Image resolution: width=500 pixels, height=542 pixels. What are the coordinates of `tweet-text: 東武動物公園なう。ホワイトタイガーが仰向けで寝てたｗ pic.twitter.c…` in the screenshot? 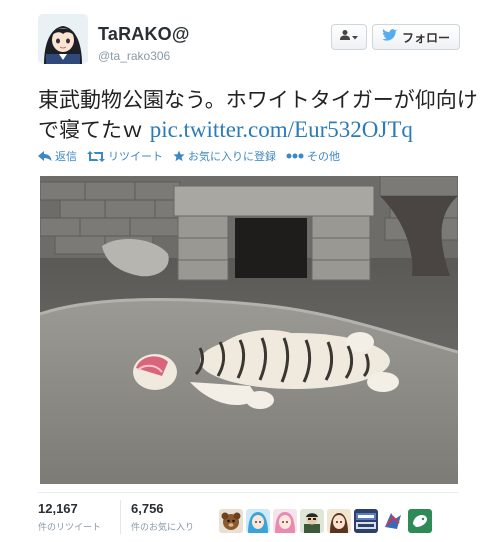 It's located at (260, 115).